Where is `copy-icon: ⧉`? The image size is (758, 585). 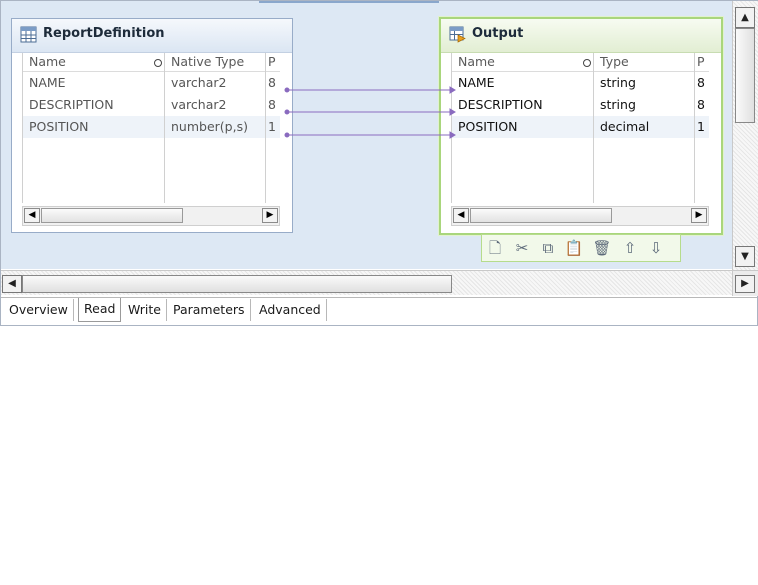 copy-icon: ⧉ is located at coordinates (548, 248).